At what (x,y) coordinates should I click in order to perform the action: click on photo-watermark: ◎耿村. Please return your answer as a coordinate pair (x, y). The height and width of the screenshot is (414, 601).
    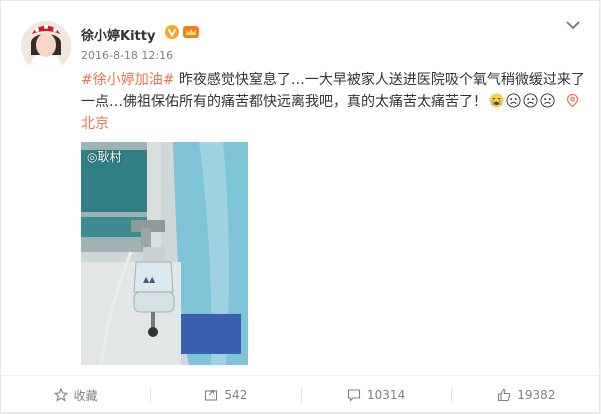
    Looking at the image, I should click on (104, 157).